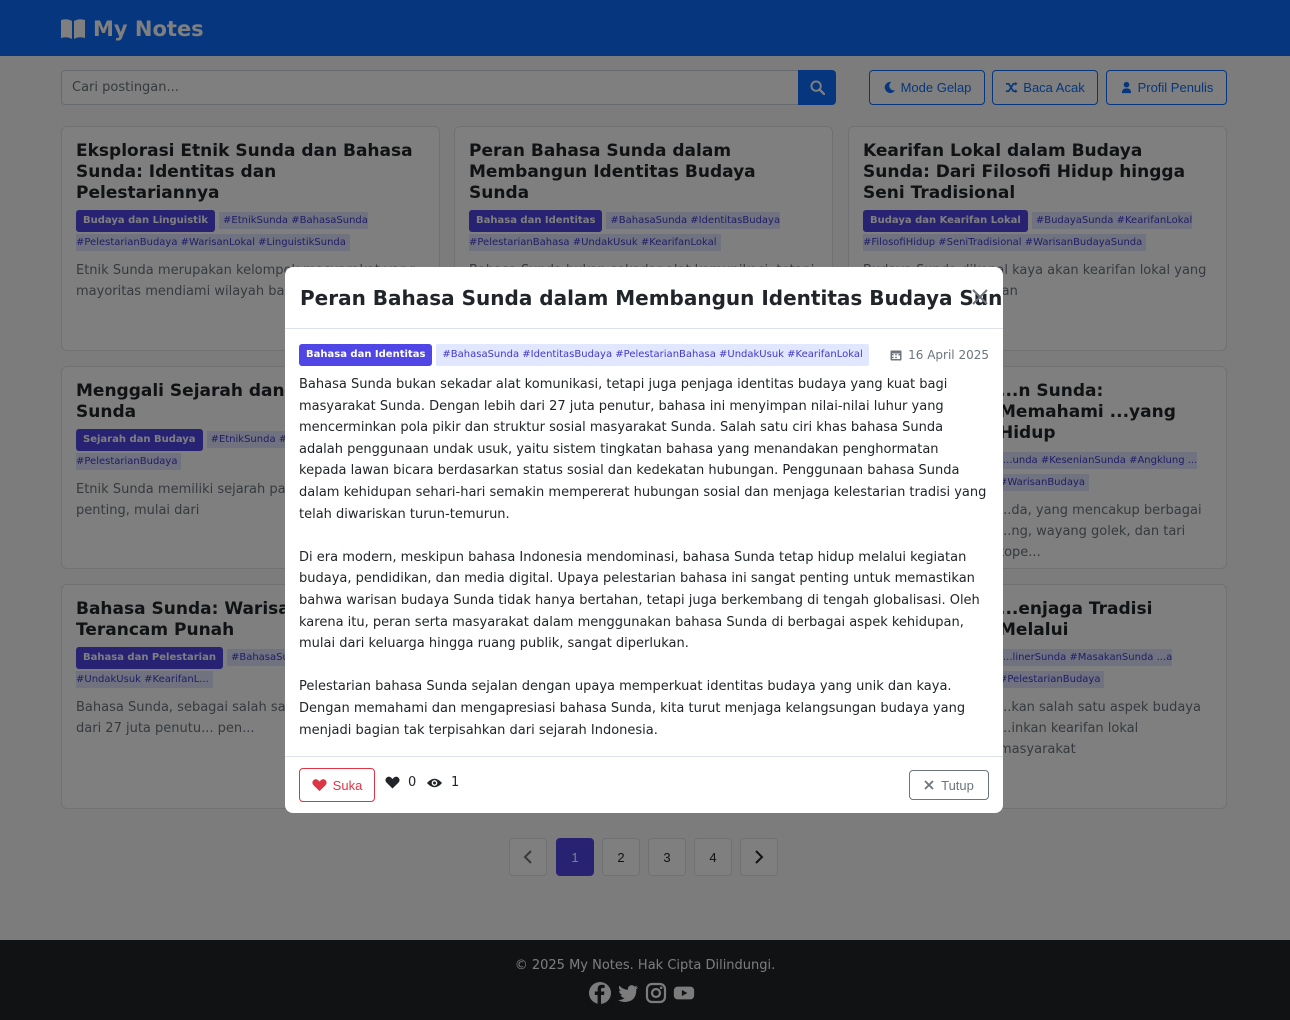 Image resolution: width=1290 pixels, height=1020 pixels. I want to click on close-modal-button: Tutup, so click(949, 785).